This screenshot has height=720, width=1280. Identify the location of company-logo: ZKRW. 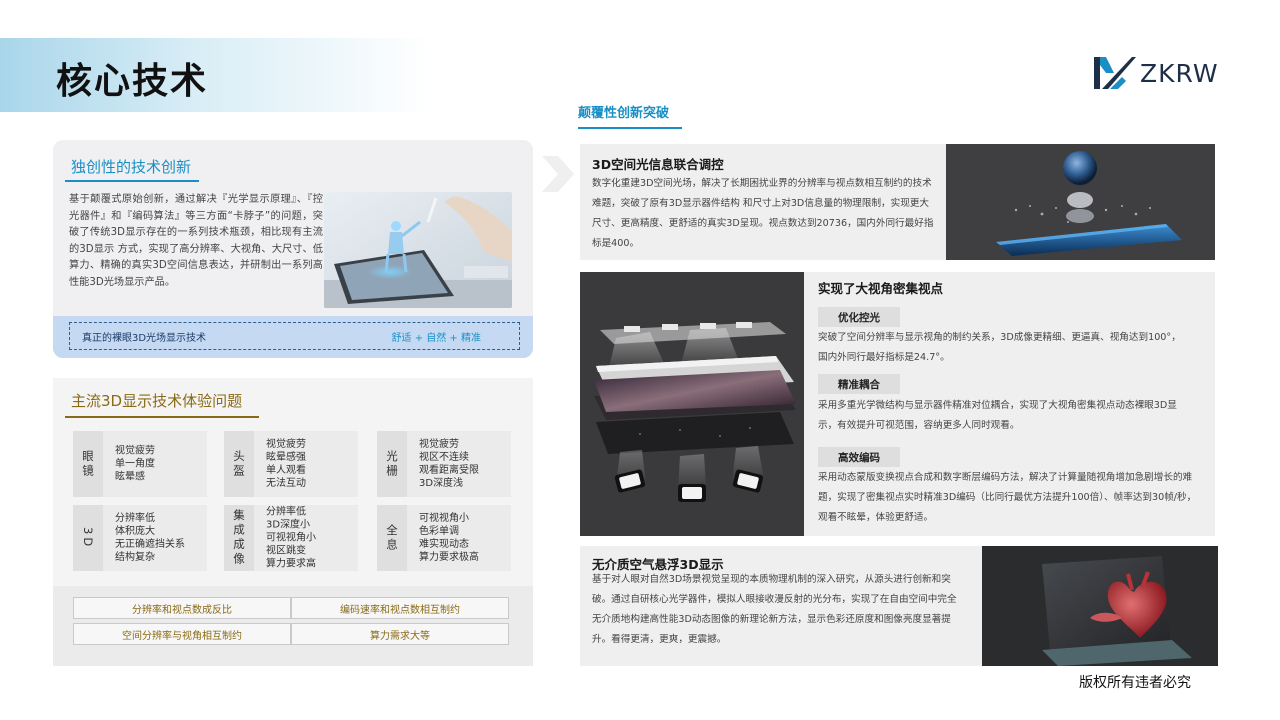
(1157, 73).